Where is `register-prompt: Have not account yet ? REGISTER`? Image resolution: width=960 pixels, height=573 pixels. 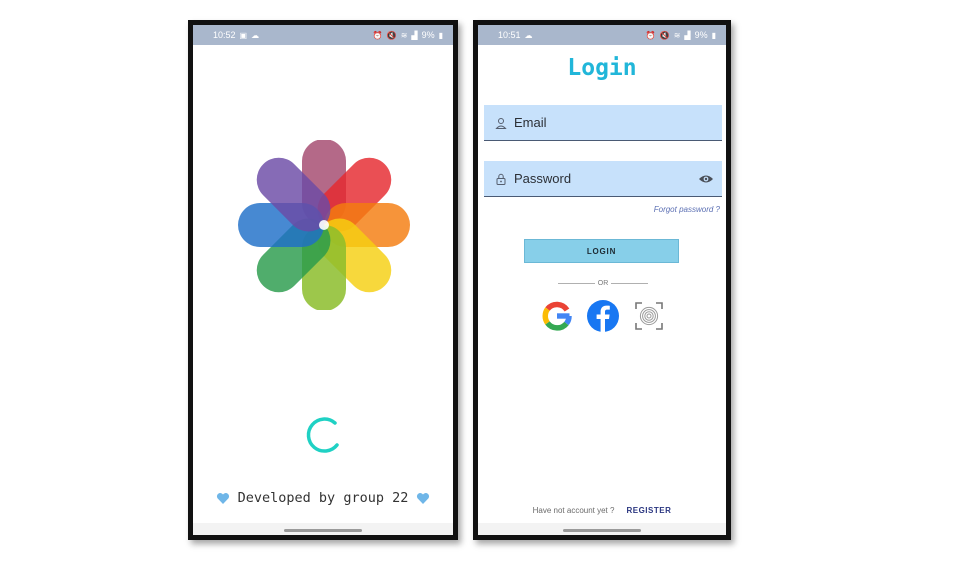 register-prompt: Have not account yet ? REGISTER is located at coordinates (602, 510).